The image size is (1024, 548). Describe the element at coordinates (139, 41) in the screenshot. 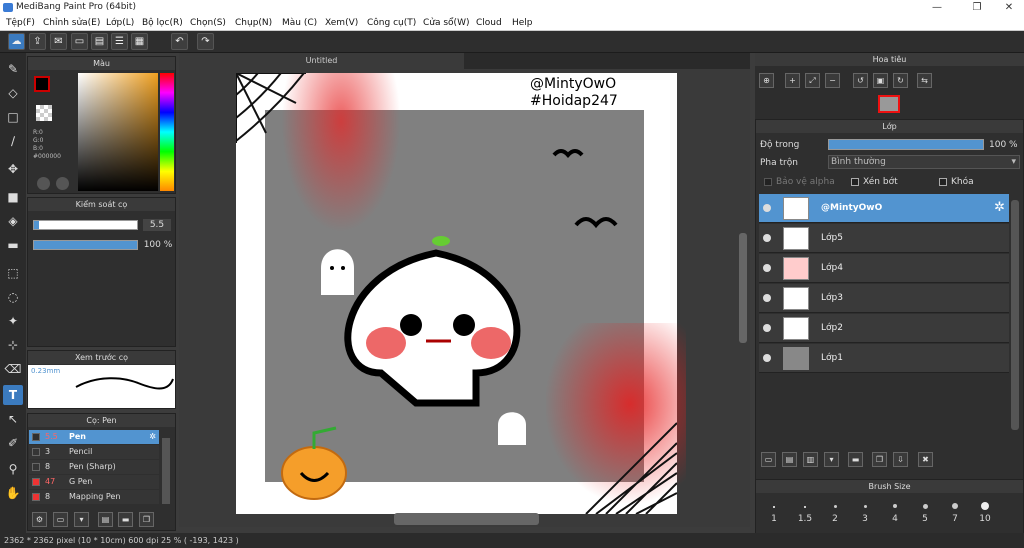

I see `grid-icon: ▦` at that location.